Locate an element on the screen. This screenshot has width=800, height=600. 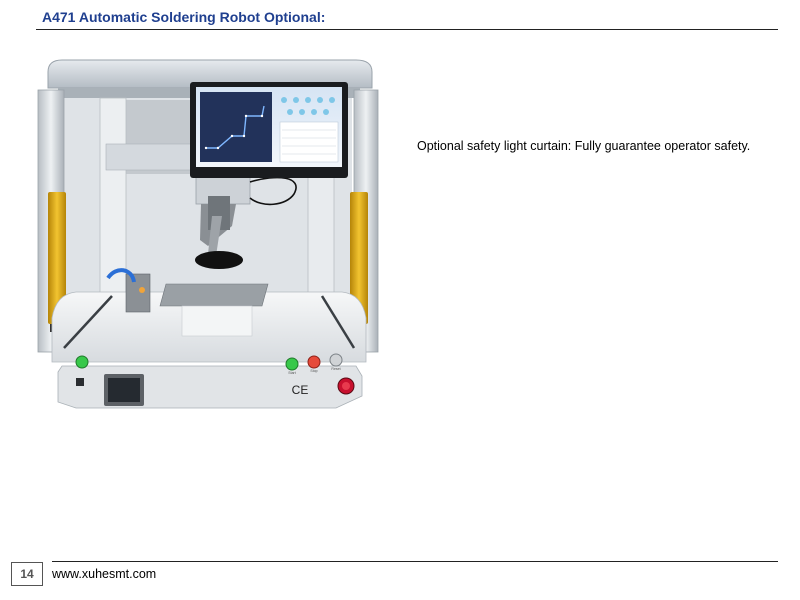
title-divider is located at coordinates (407, 29).